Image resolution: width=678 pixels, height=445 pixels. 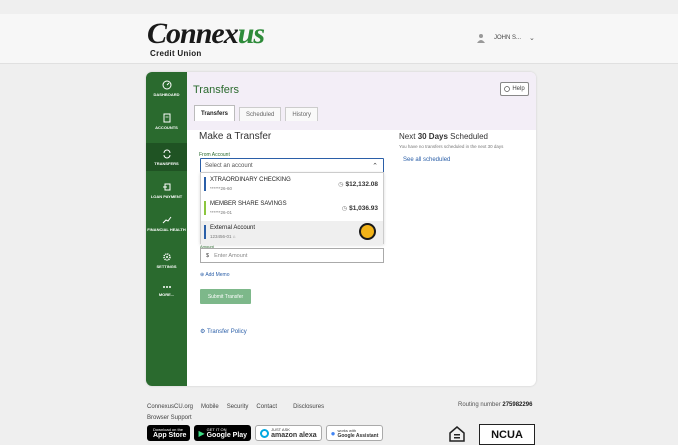 I want to click on amazon-alexa-badge: JUST ASK amazon alexa, so click(x=288, y=433).